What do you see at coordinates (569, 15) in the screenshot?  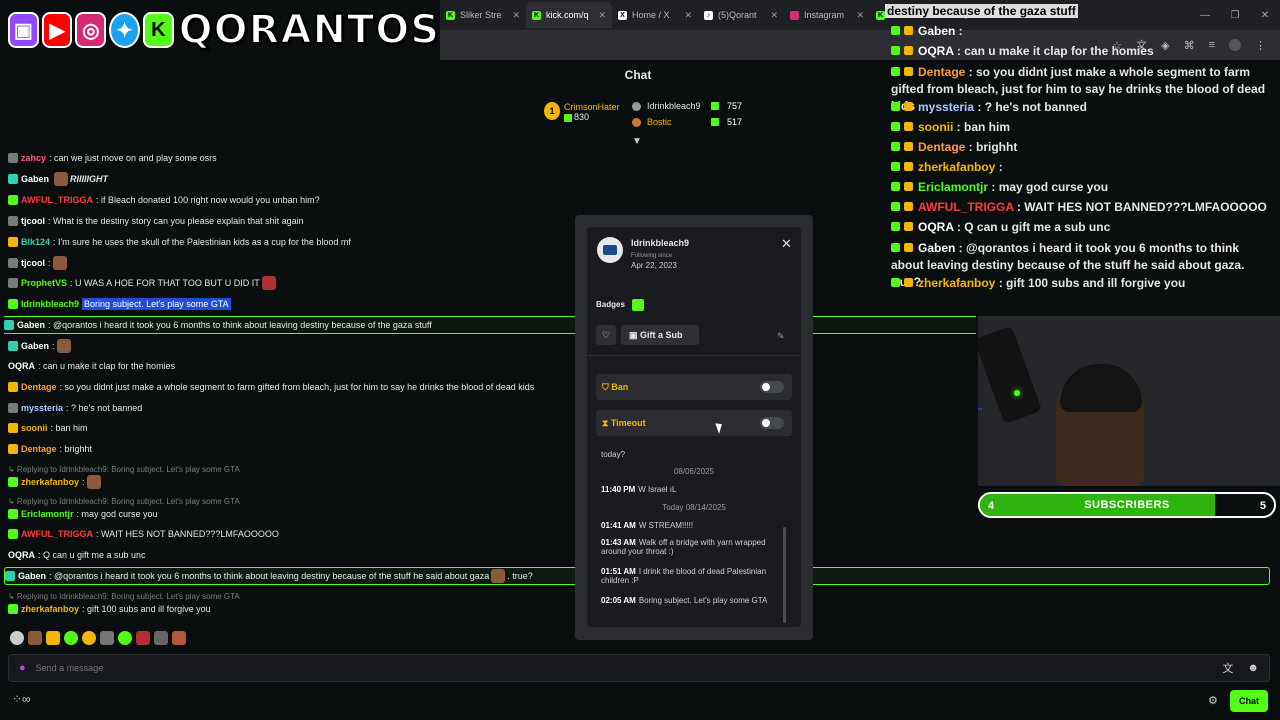 I see `tab-kick: Kkick.com/q ✕` at bounding box center [569, 15].